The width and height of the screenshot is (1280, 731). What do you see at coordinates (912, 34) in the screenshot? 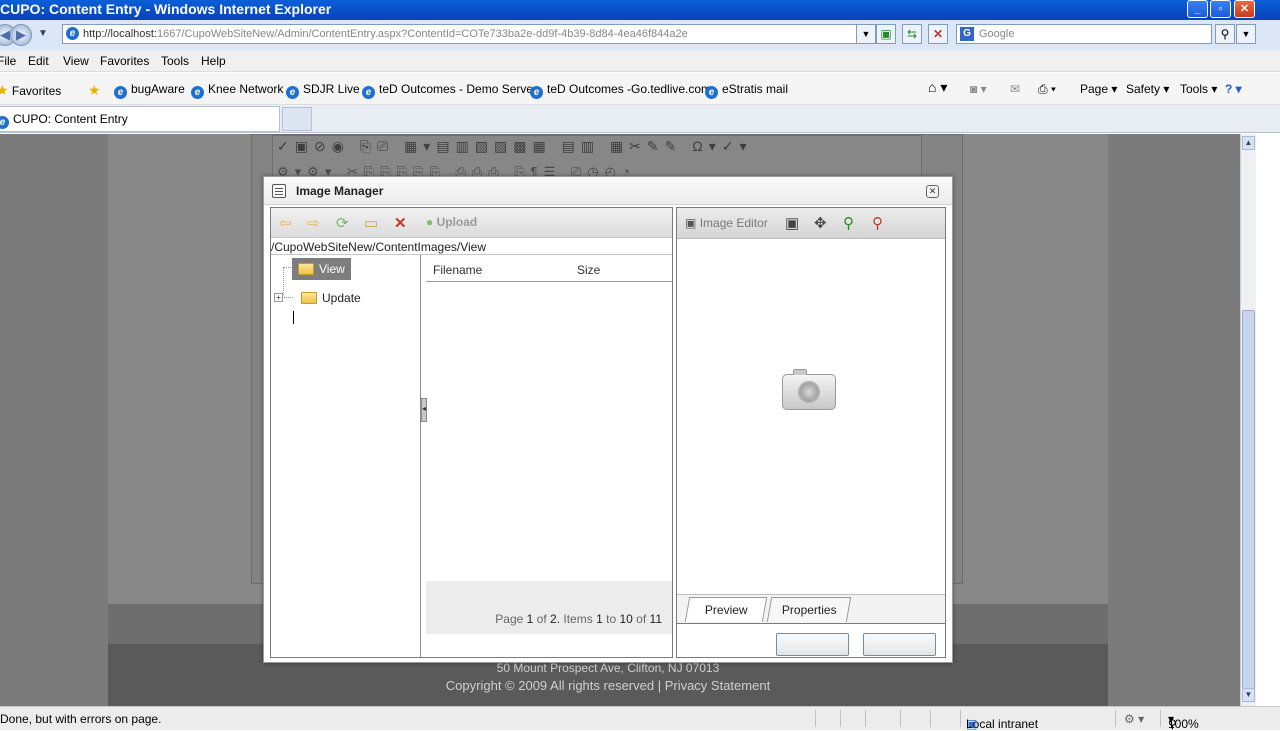
I see `refresh-icon: ⇆` at bounding box center [912, 34].